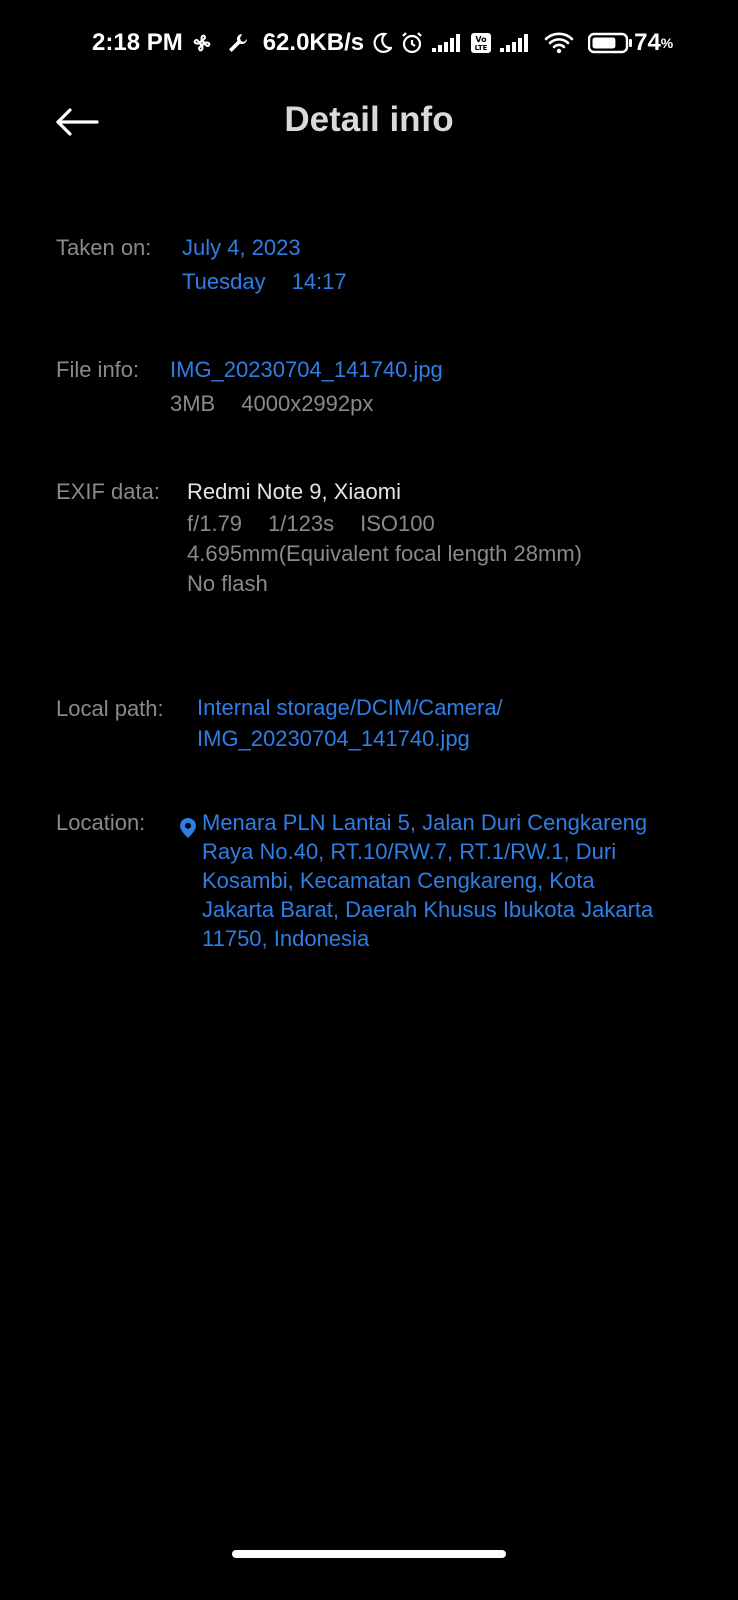 This screenshot has height=1600, width=738. I want to click on file-resolution: 4000x2992px, so click(307, 403).